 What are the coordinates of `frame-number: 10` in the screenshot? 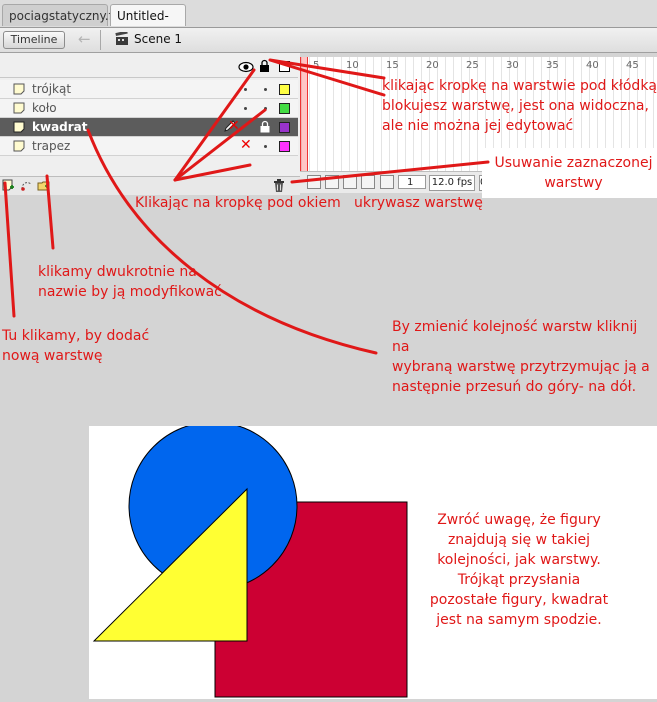 It's located at (352, 65).